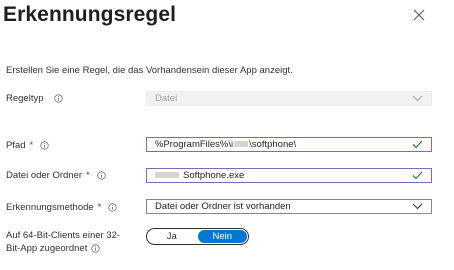 The image size is (454, 270). Describe the element at coordinates (194, 144) in the screenshot. I see `path-value-prefix: %ProgramFiles%\i` at that location.